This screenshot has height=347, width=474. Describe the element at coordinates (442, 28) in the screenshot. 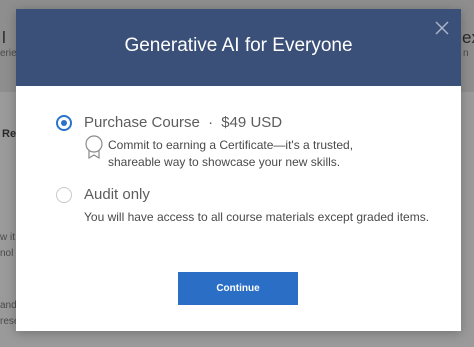

I see `close-icon` at that location.